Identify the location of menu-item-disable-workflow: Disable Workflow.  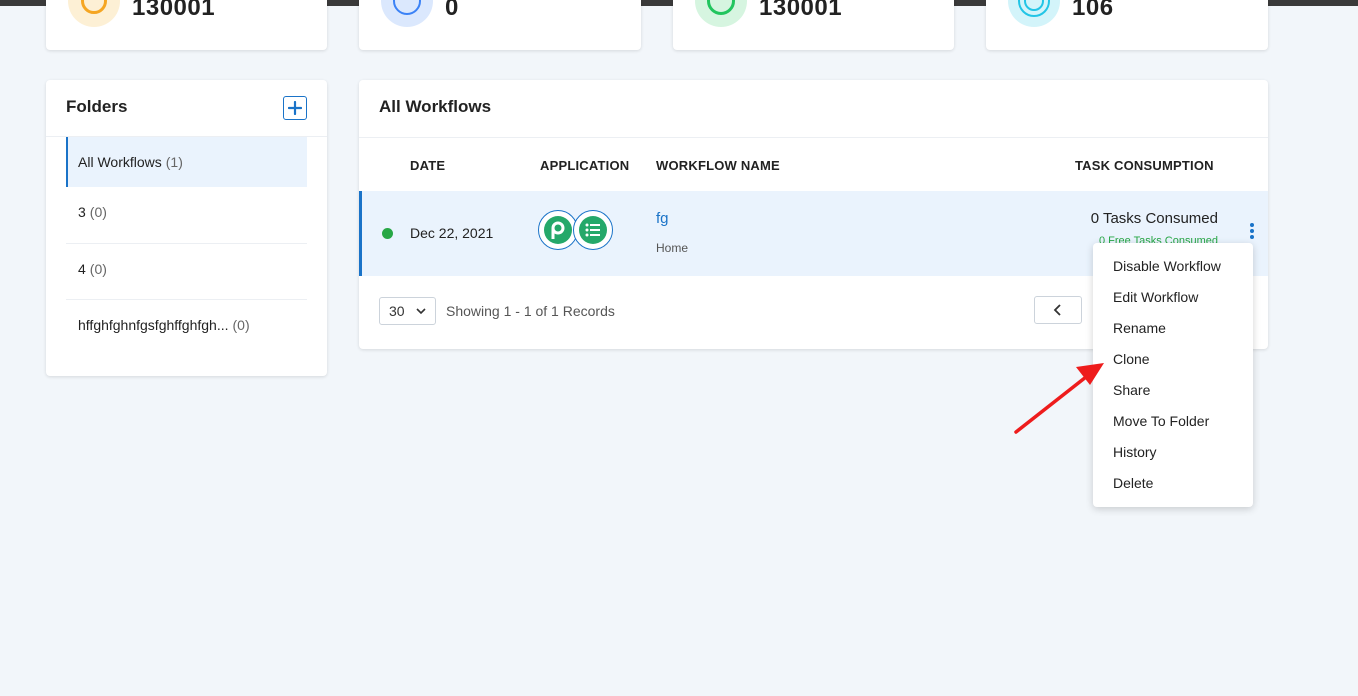
(1173, 266).